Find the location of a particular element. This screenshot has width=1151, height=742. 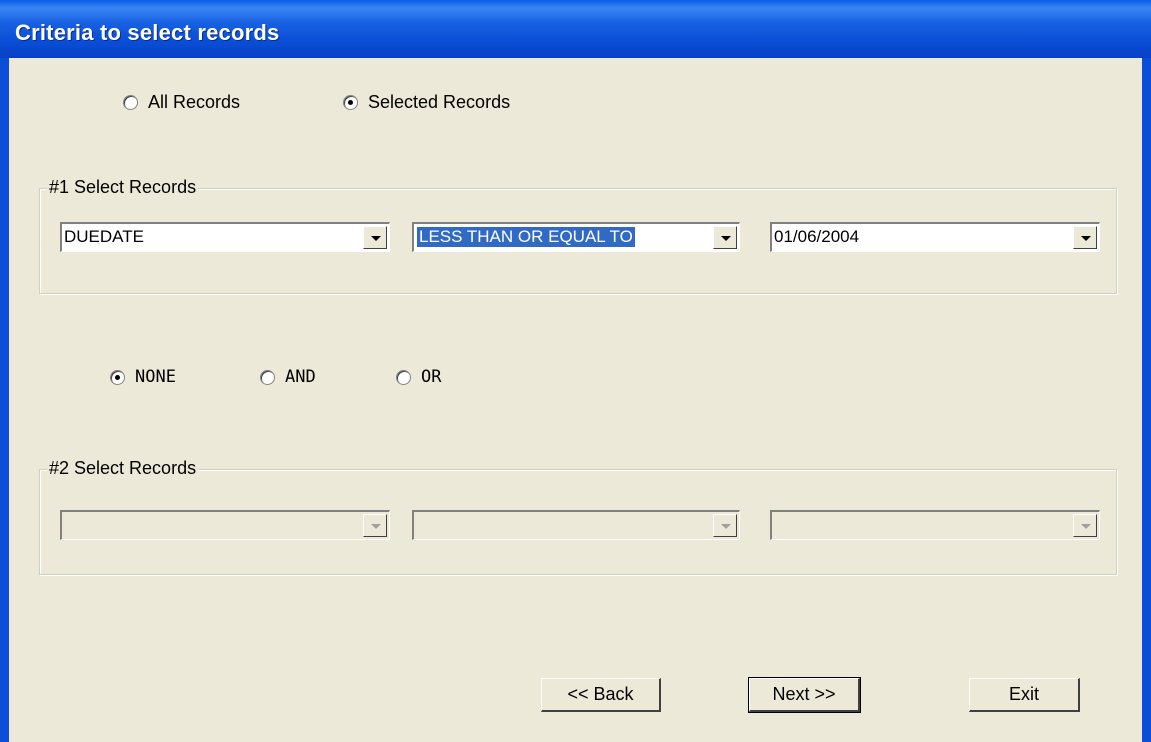

group-1-legend: #1 Select Records is located at coordinates (123, 187).